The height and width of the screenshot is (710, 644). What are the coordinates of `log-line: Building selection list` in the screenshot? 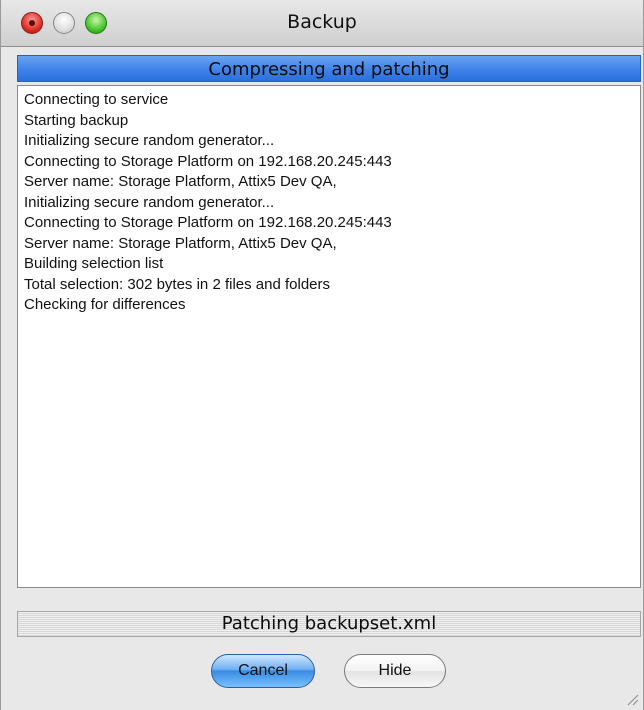 It's located at (94, 263).